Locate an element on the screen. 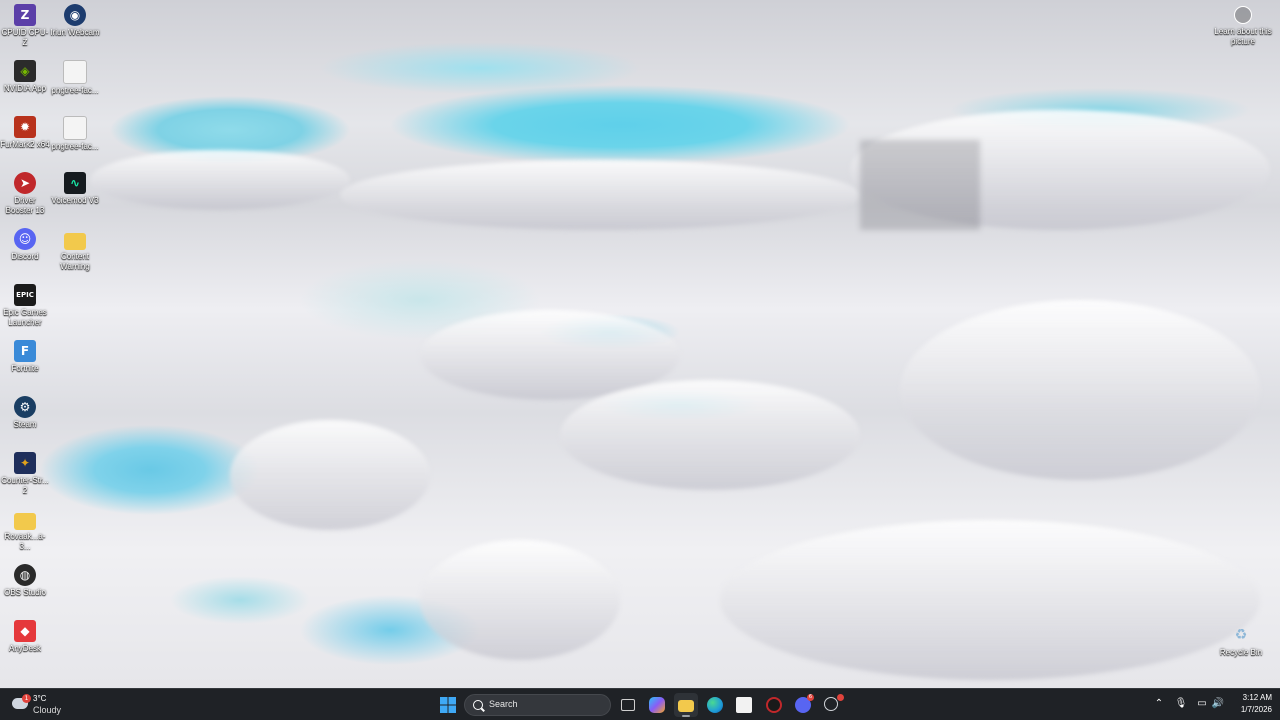 Image resolution: width=1280 pixels, height=720 pixels. desktop-icon-label: OBS Studio is located at coordinates (25, 592).